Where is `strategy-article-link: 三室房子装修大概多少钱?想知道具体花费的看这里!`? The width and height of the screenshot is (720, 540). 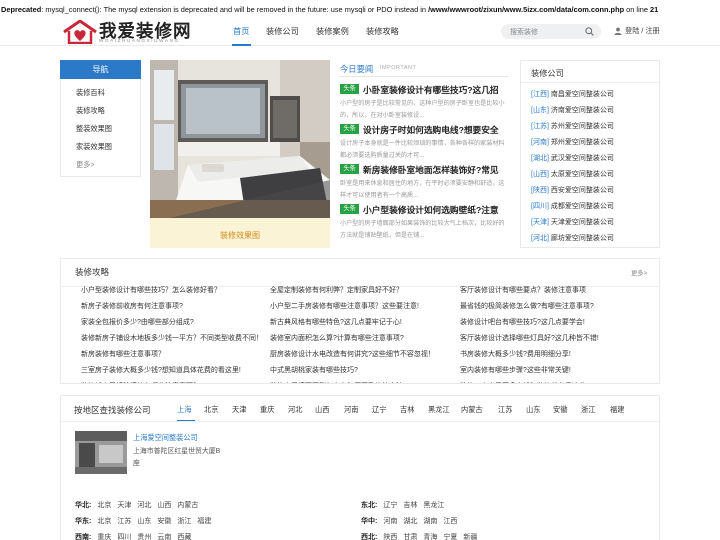
strategy-article-link: 三室房子装修大概多少钱?想知道具体花费的看这里! is located at coordinates (170, 370).